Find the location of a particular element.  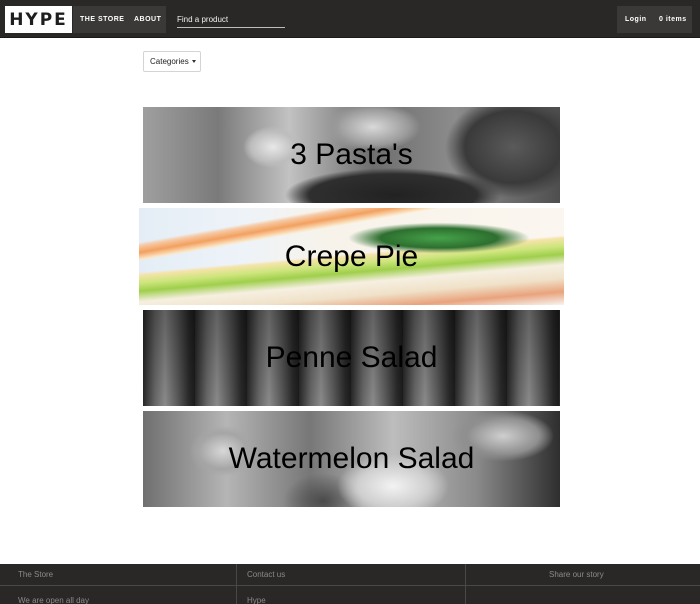

footer-link-the-store: The Store is located at coordinates (35, 574).